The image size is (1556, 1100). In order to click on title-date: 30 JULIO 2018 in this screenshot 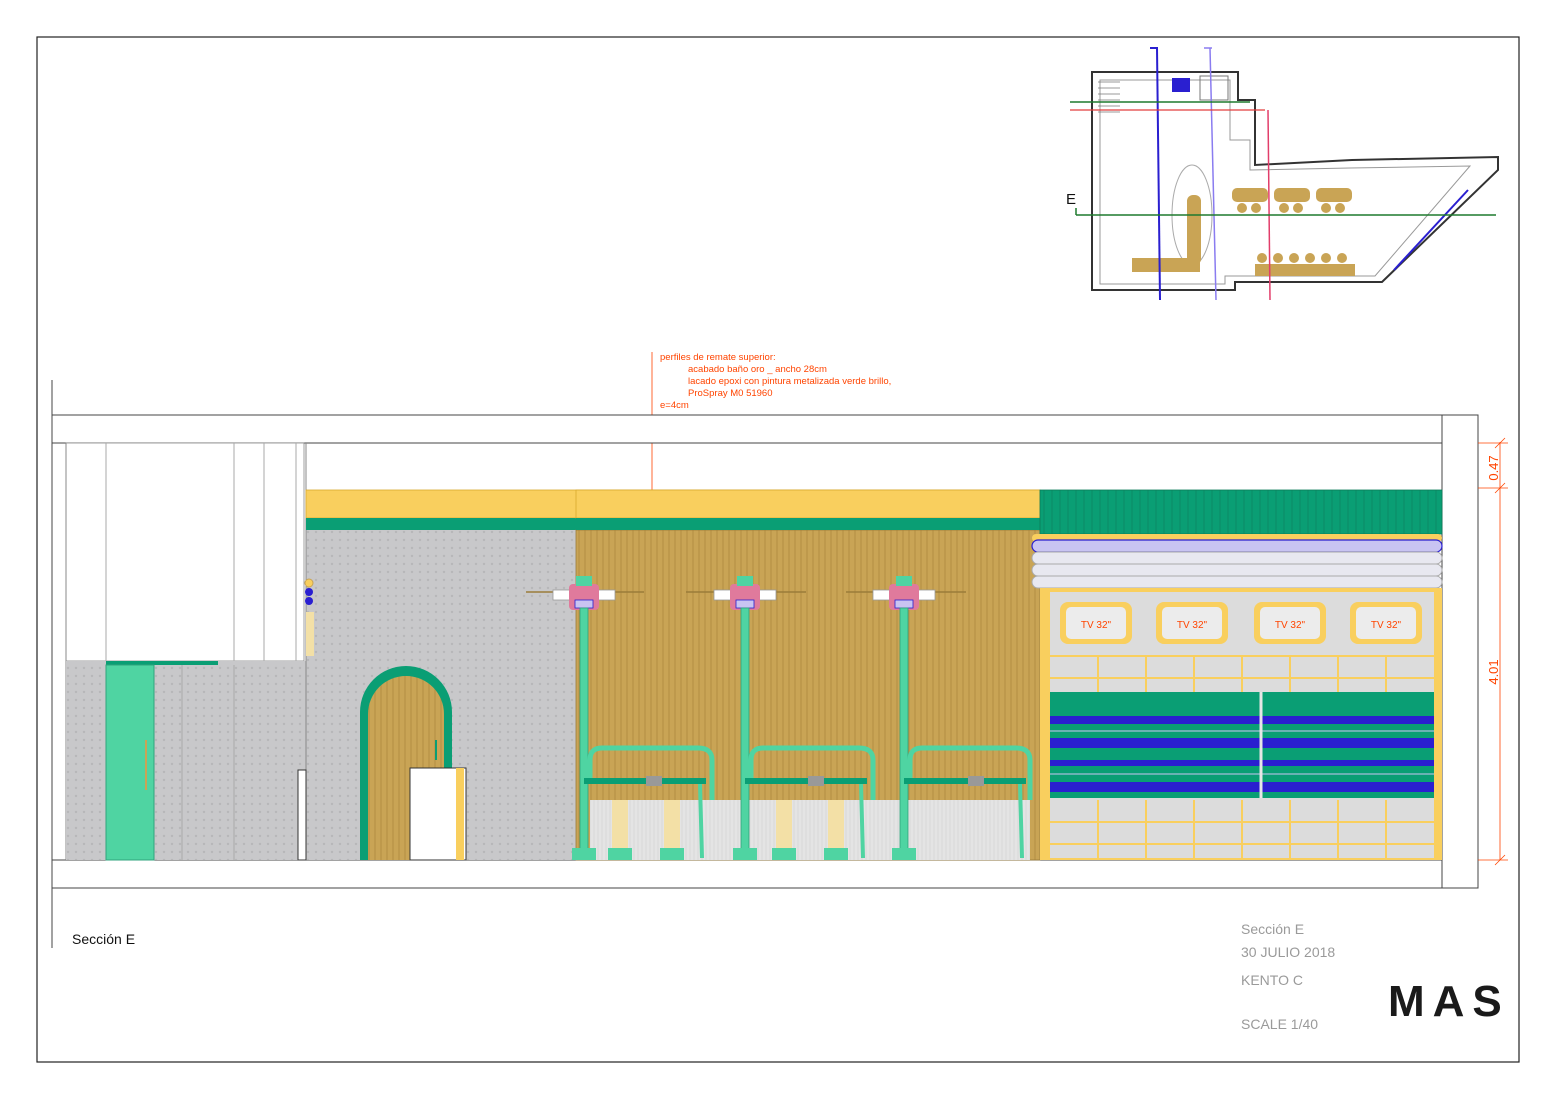, I will do `click(1288, 952)`.